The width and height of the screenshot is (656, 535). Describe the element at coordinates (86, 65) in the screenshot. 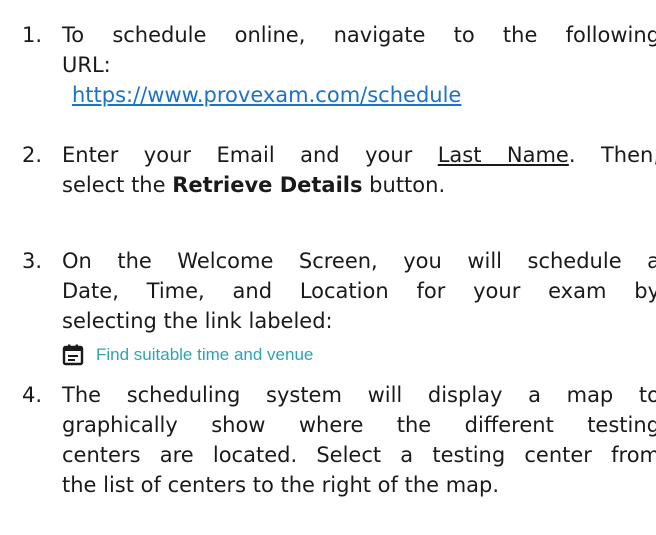

I see `step-text: URL:` at that location.